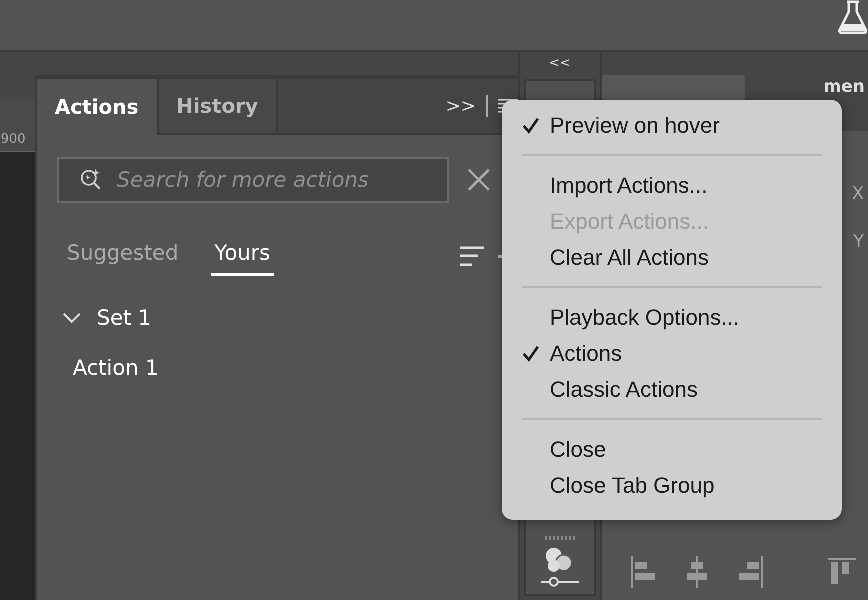 The image size is (868, 600). What do you see at coordinates (124, 318) in the screenshot?
I see `set-label: Set 1` at bounding box center [124, 318].